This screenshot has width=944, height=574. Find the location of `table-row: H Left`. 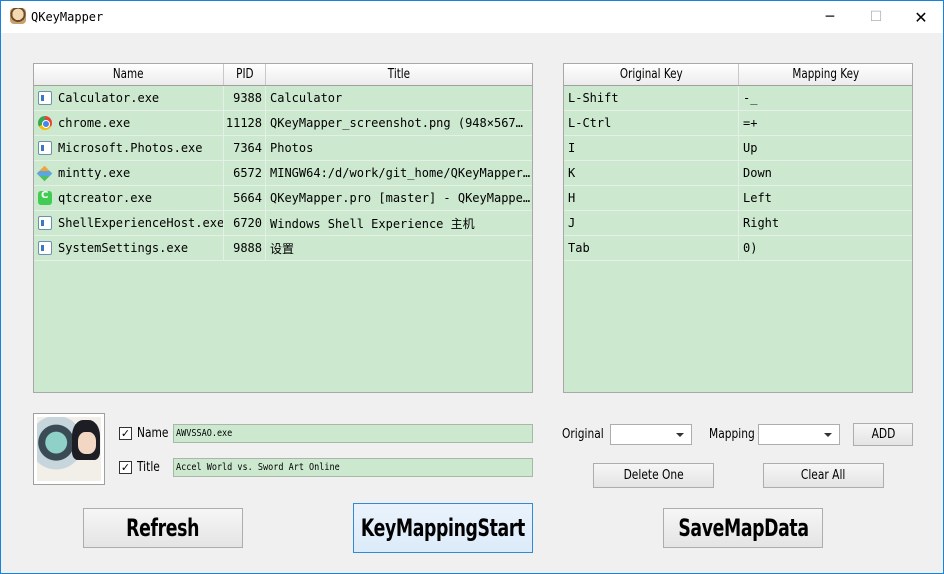

table-row: H Left is located at coordinates (738, 198).